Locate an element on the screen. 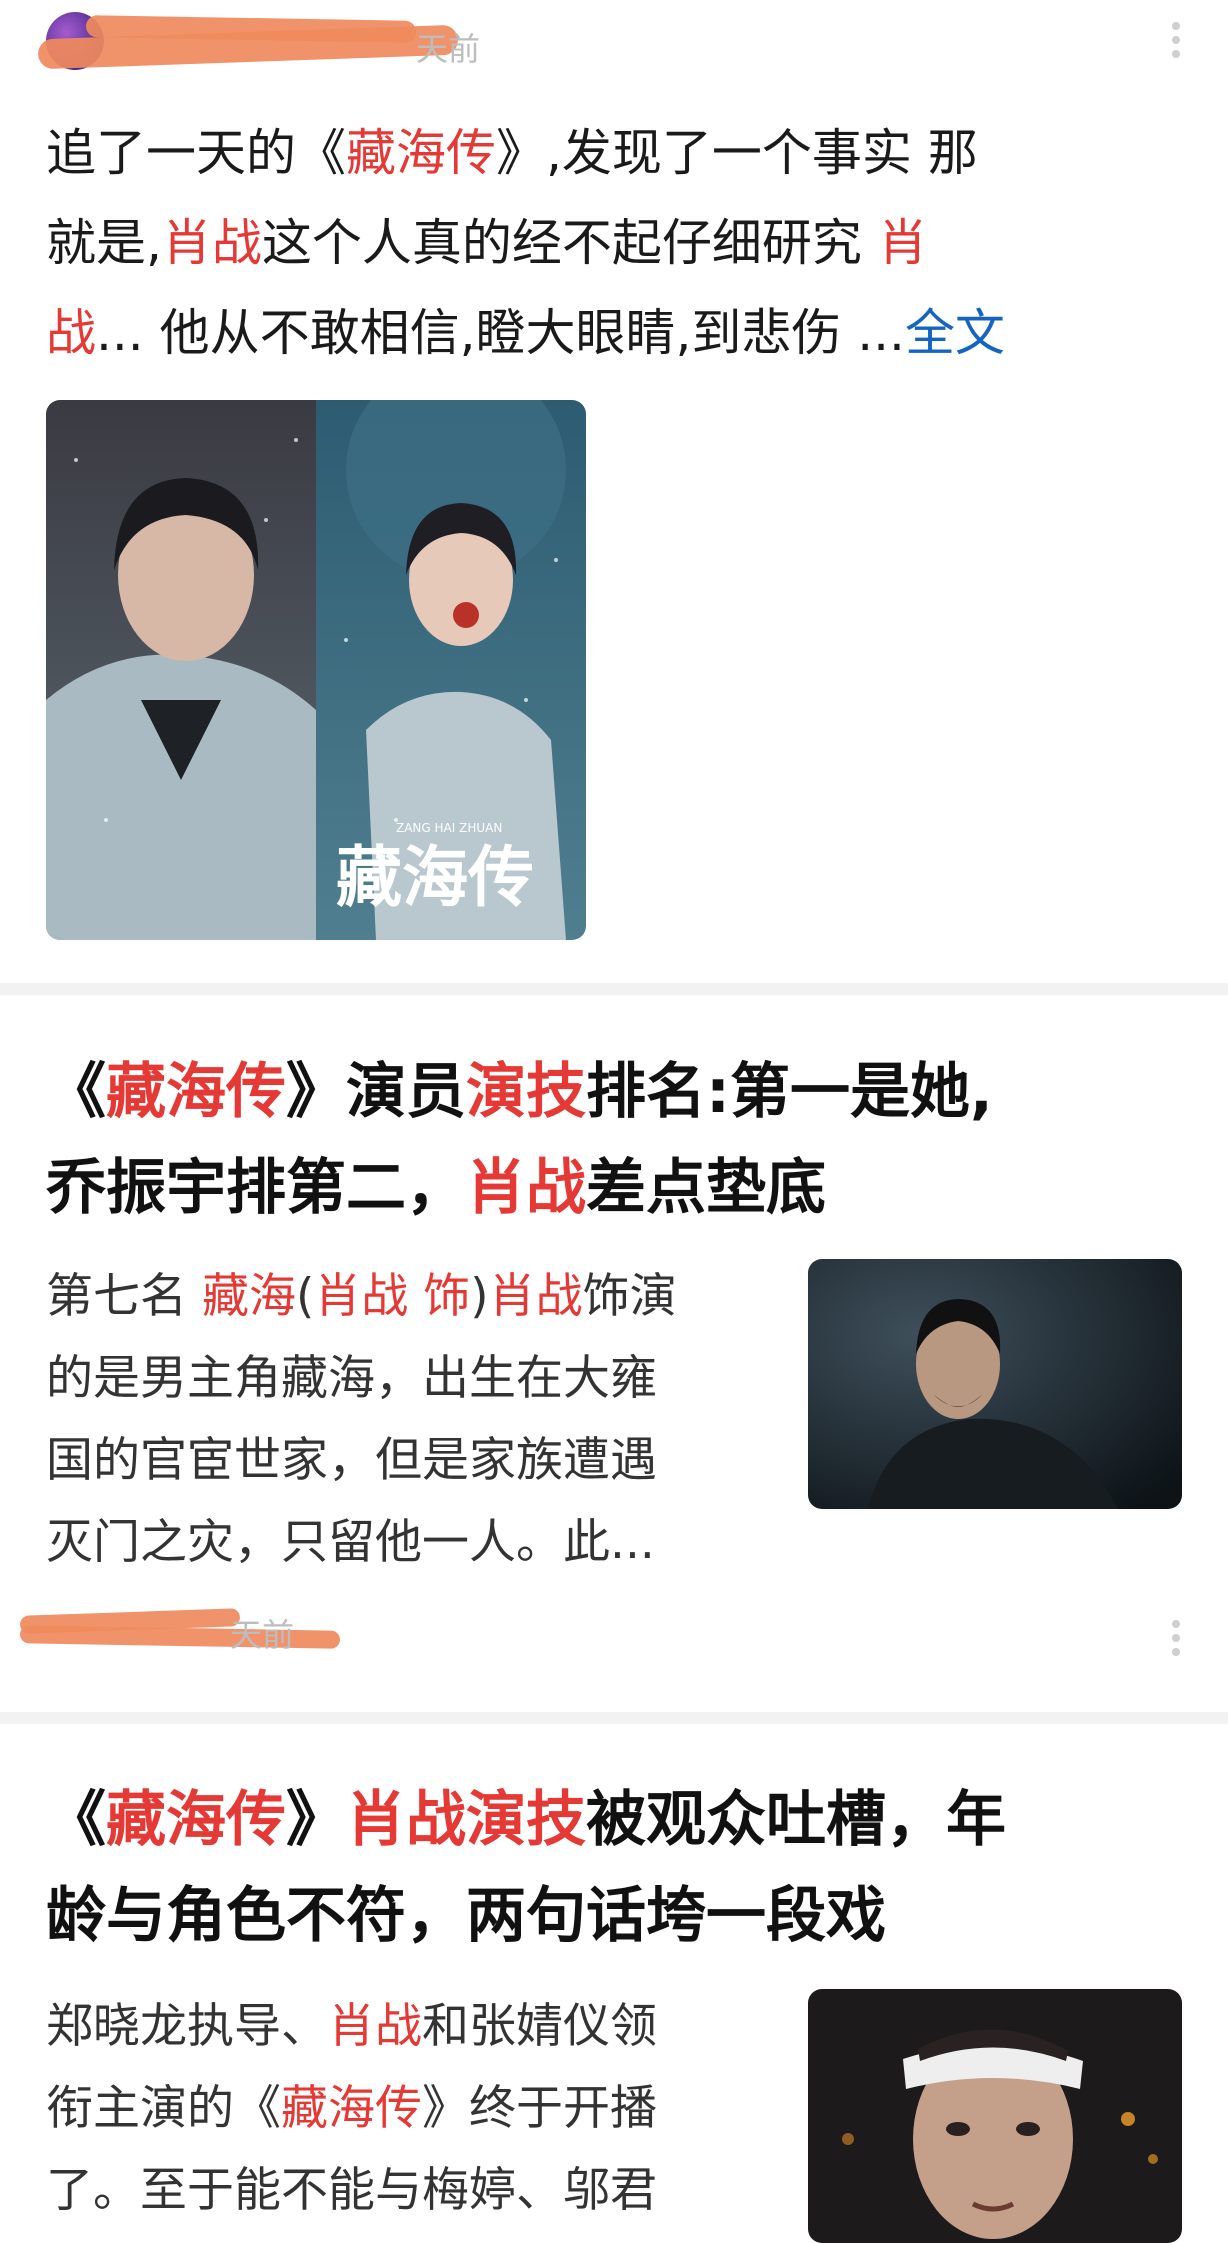  text-segment: 追了一天的《 is located at coordinates (196, 153).